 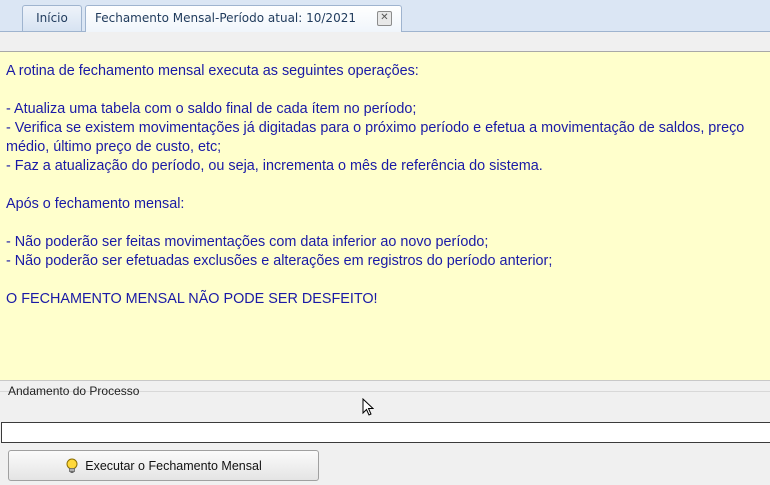 I want to click on after-heading: Após o fechamento mensal:, so click(x=95, y=204).